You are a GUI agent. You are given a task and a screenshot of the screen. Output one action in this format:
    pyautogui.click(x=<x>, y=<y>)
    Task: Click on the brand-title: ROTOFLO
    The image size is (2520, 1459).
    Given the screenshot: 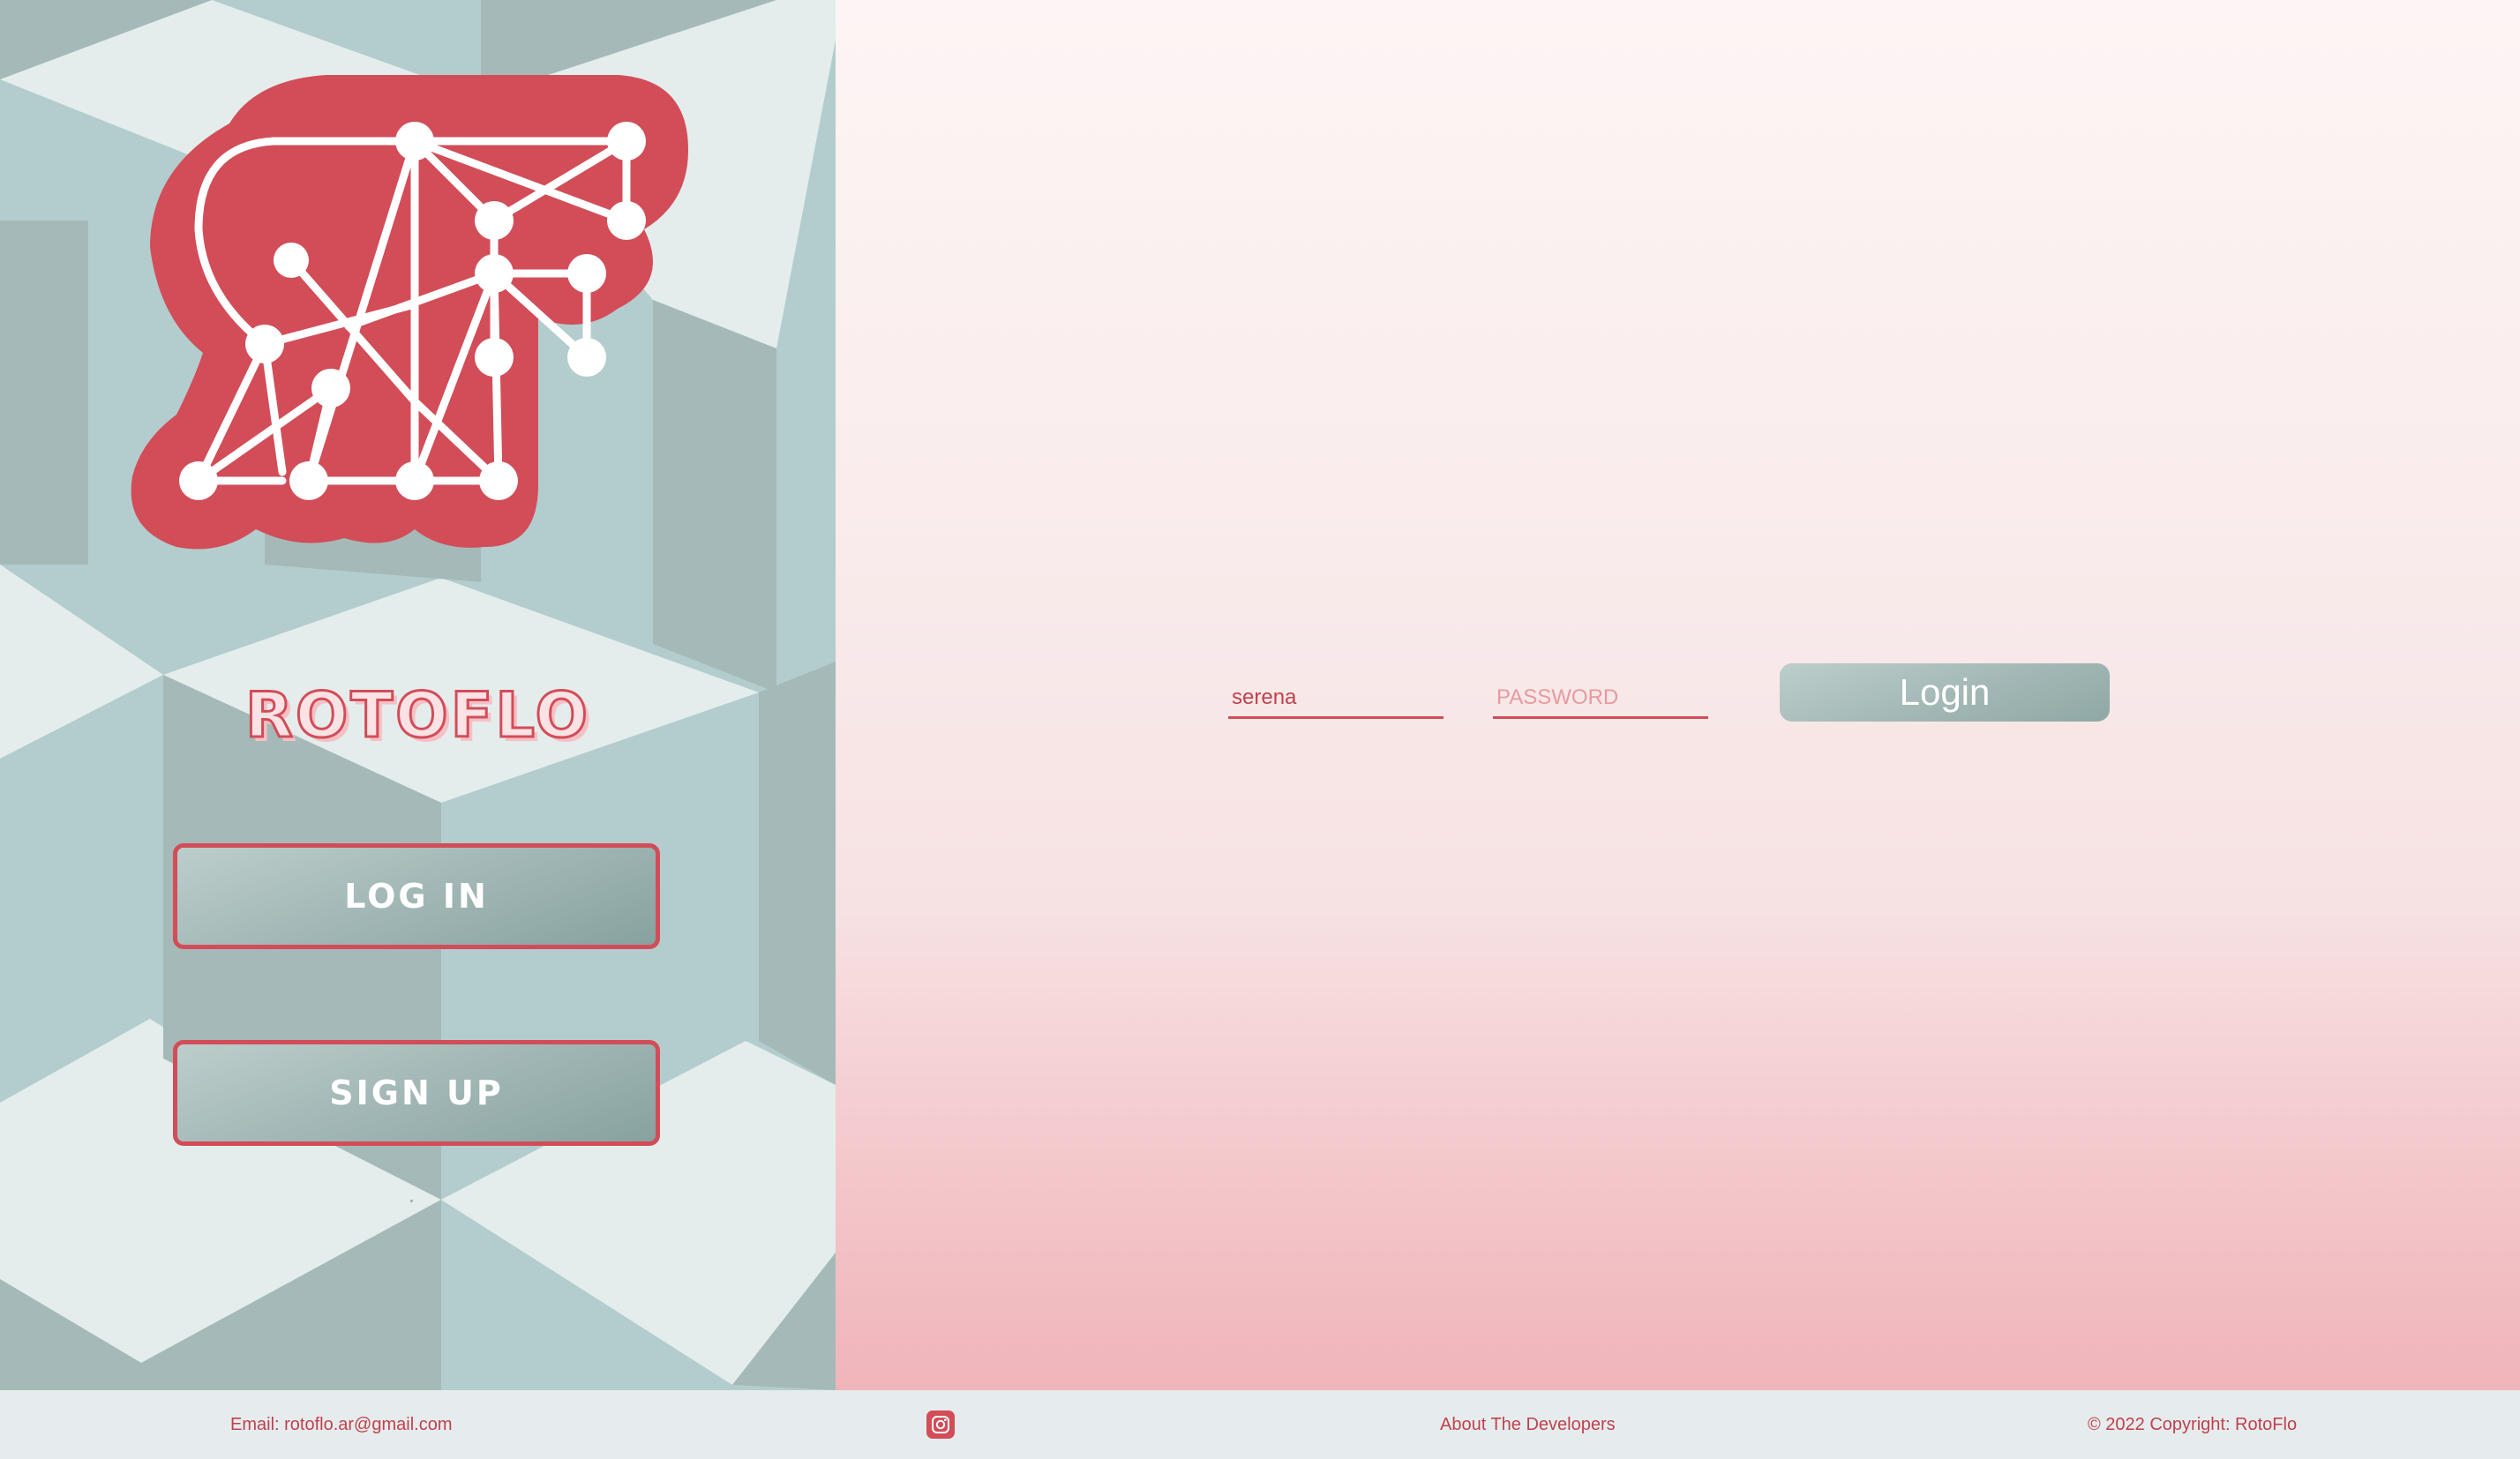 What is the action you would take?
    pyautogui.click(x=417, y=715)
    